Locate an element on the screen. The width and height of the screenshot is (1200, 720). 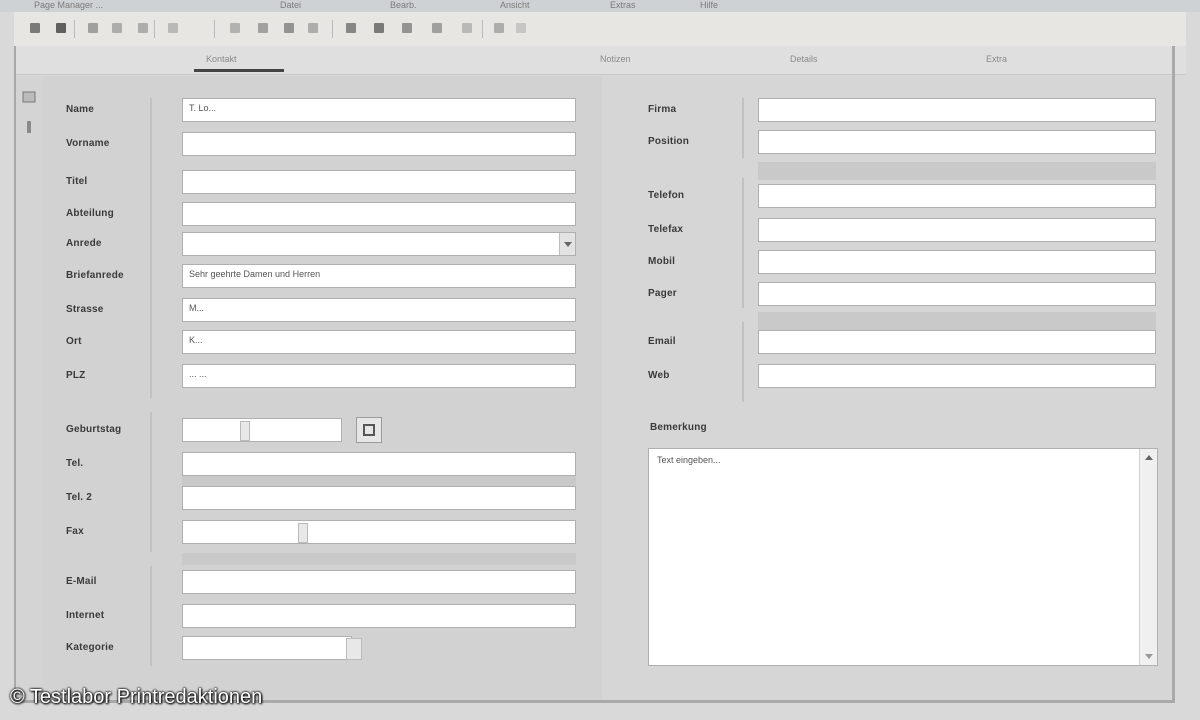
geburtstag-label: Geburtstag is located at coordinates (94, 429).